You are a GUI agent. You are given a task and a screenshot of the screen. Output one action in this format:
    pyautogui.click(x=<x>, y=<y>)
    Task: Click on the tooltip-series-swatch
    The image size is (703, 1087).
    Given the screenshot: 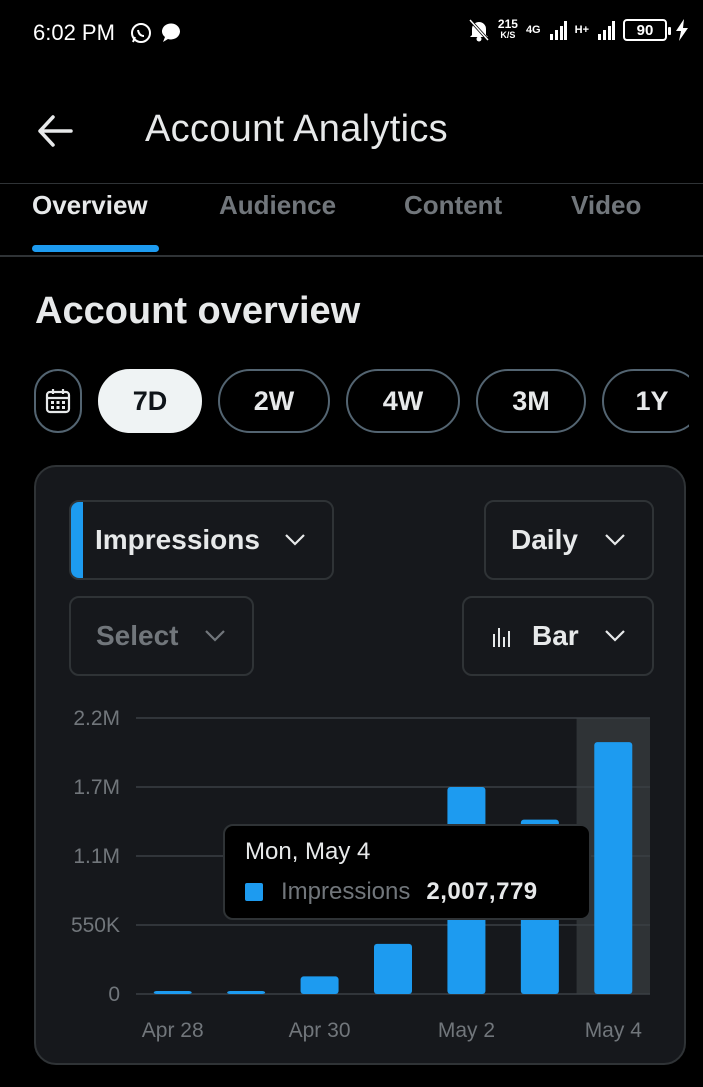 What is the action you would take?
    pyautogui.click(x=254, y=892)
    